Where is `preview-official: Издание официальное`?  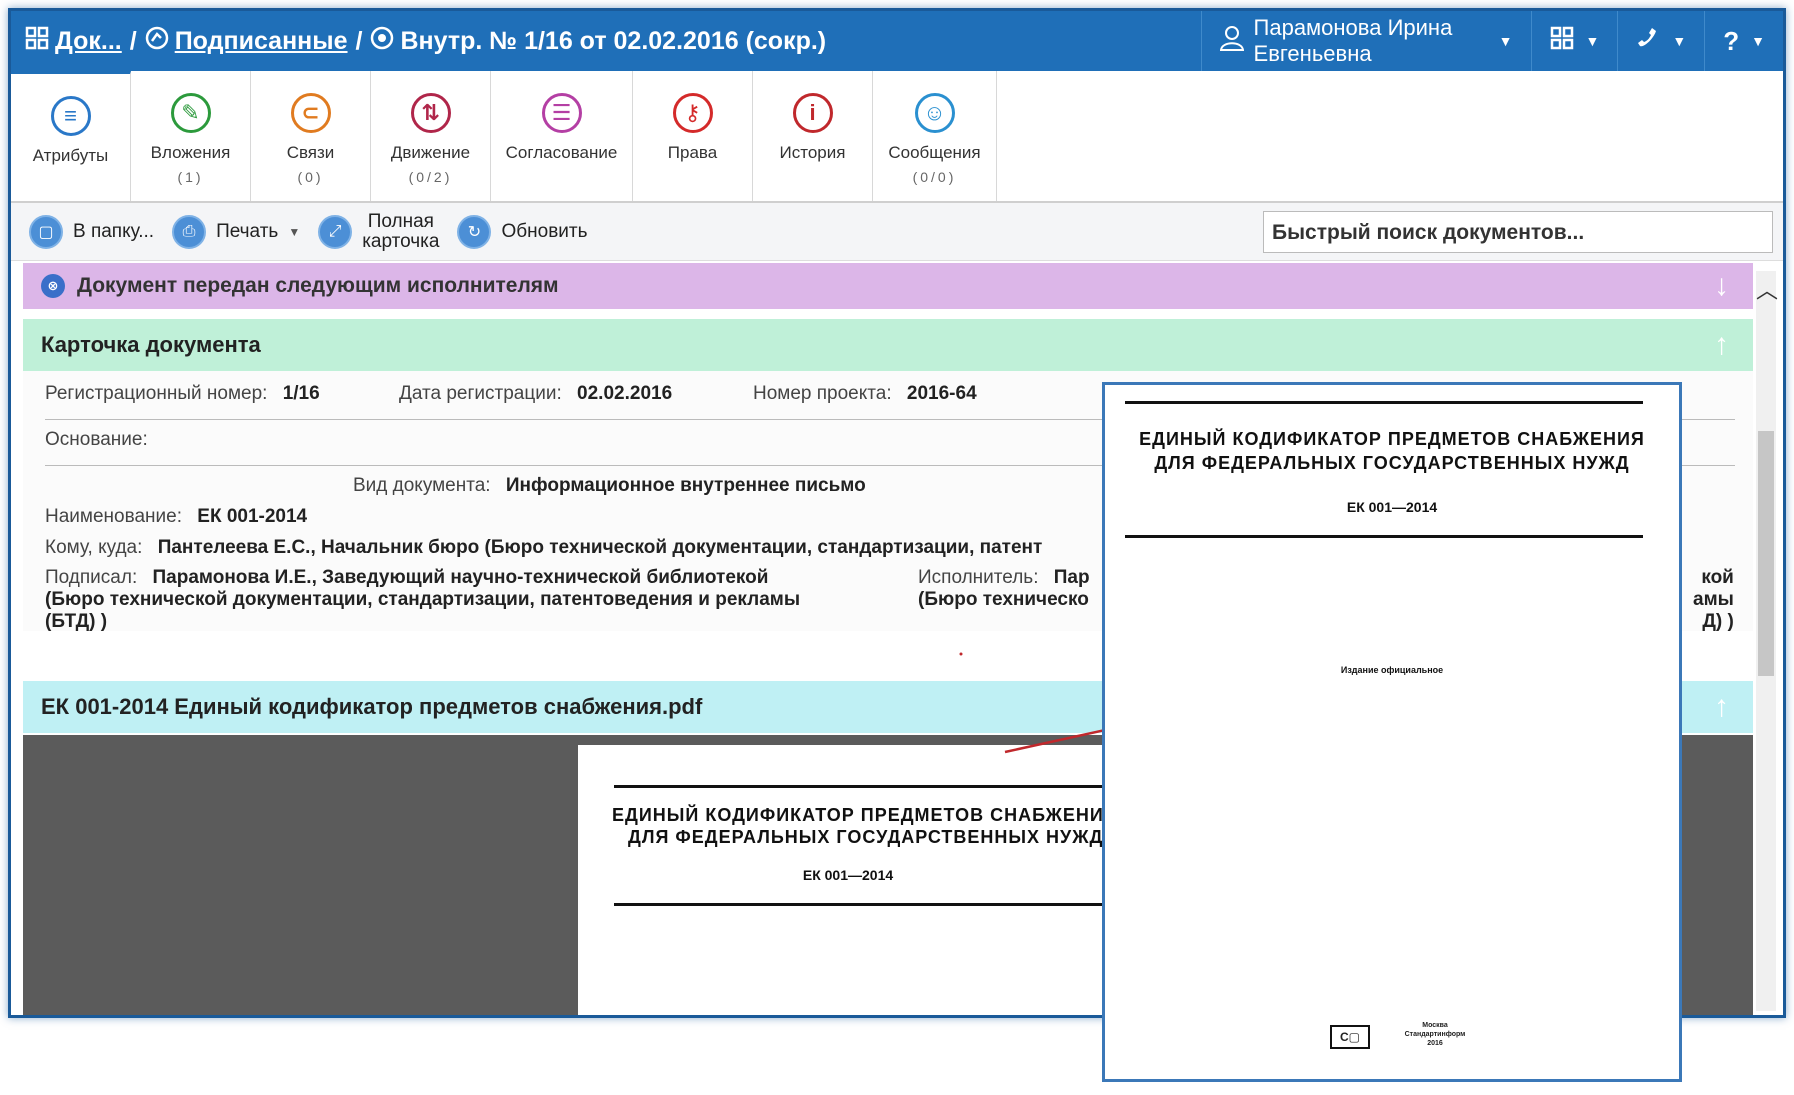
preview-official: Издание официальное is located at coordinates (1392, 670).